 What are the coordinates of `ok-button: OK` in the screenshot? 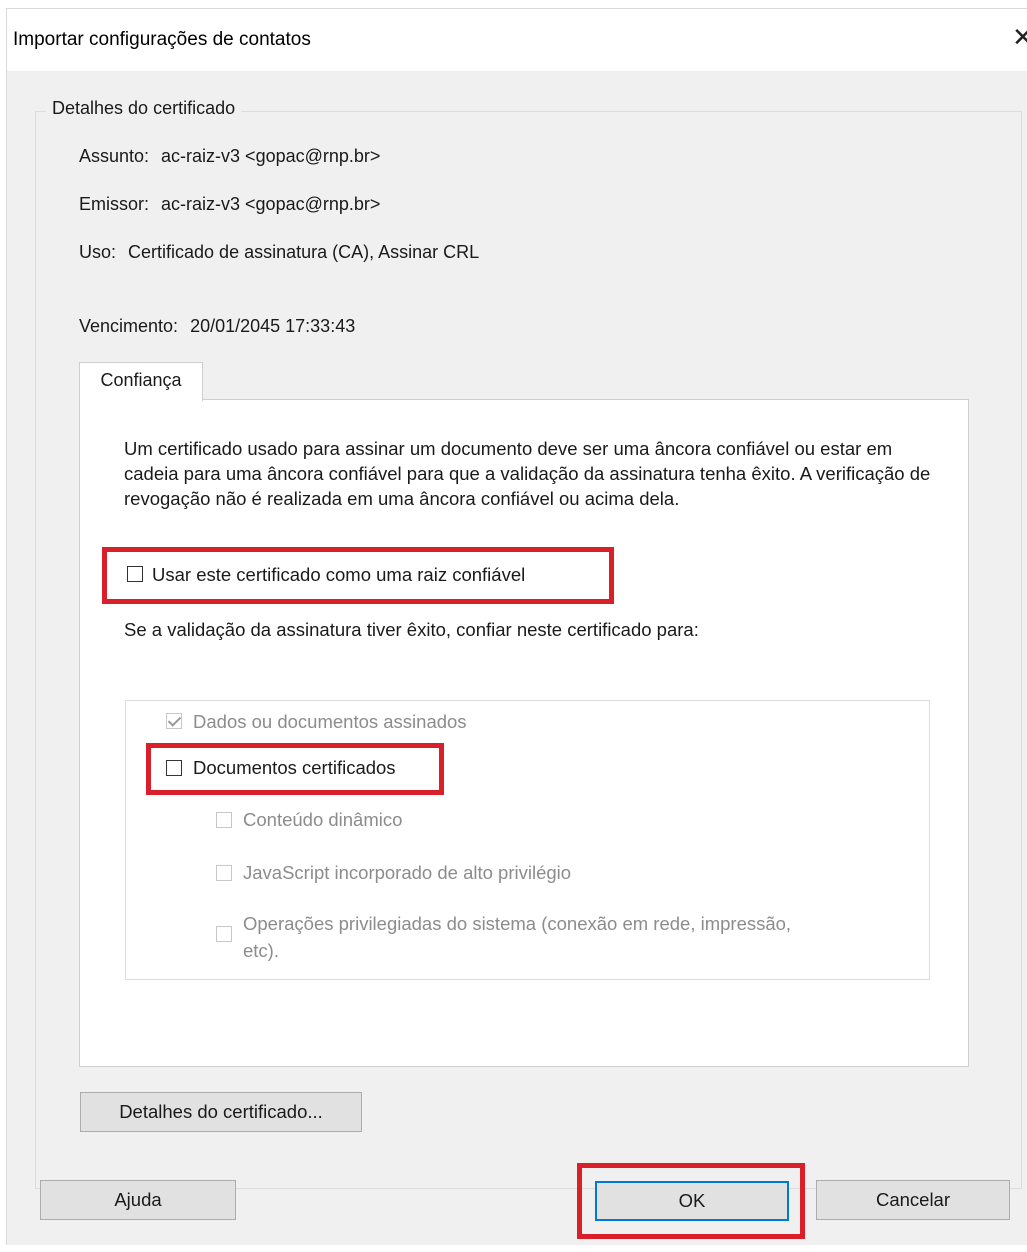 It's located at (692, 1201).